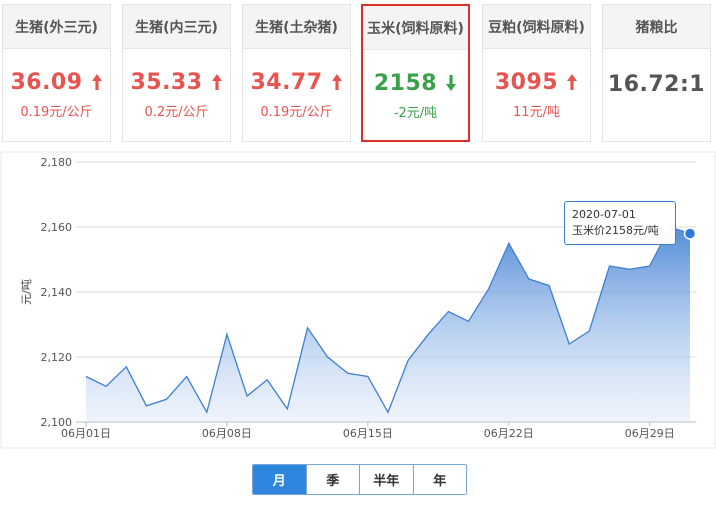 The height and width of the screenshot is (505, 716). Describe the element at coordinates (415, 28) in the screenshot. I see `card-title: 玉米(饲料原料)` at that location.